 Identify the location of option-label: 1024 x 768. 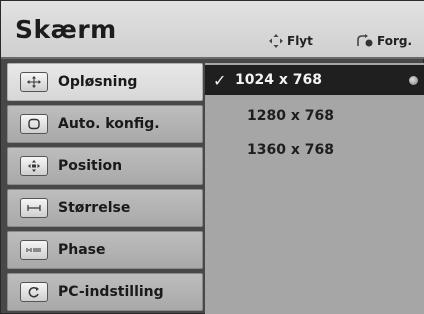
(278, 80).